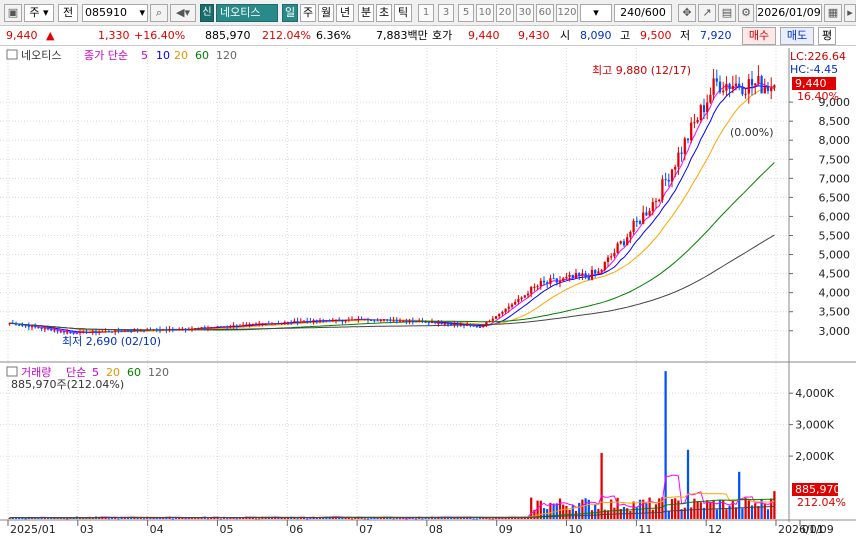 This screenshot has height=540, width=856. I want to click on period-week: 주, so click(308, 13).